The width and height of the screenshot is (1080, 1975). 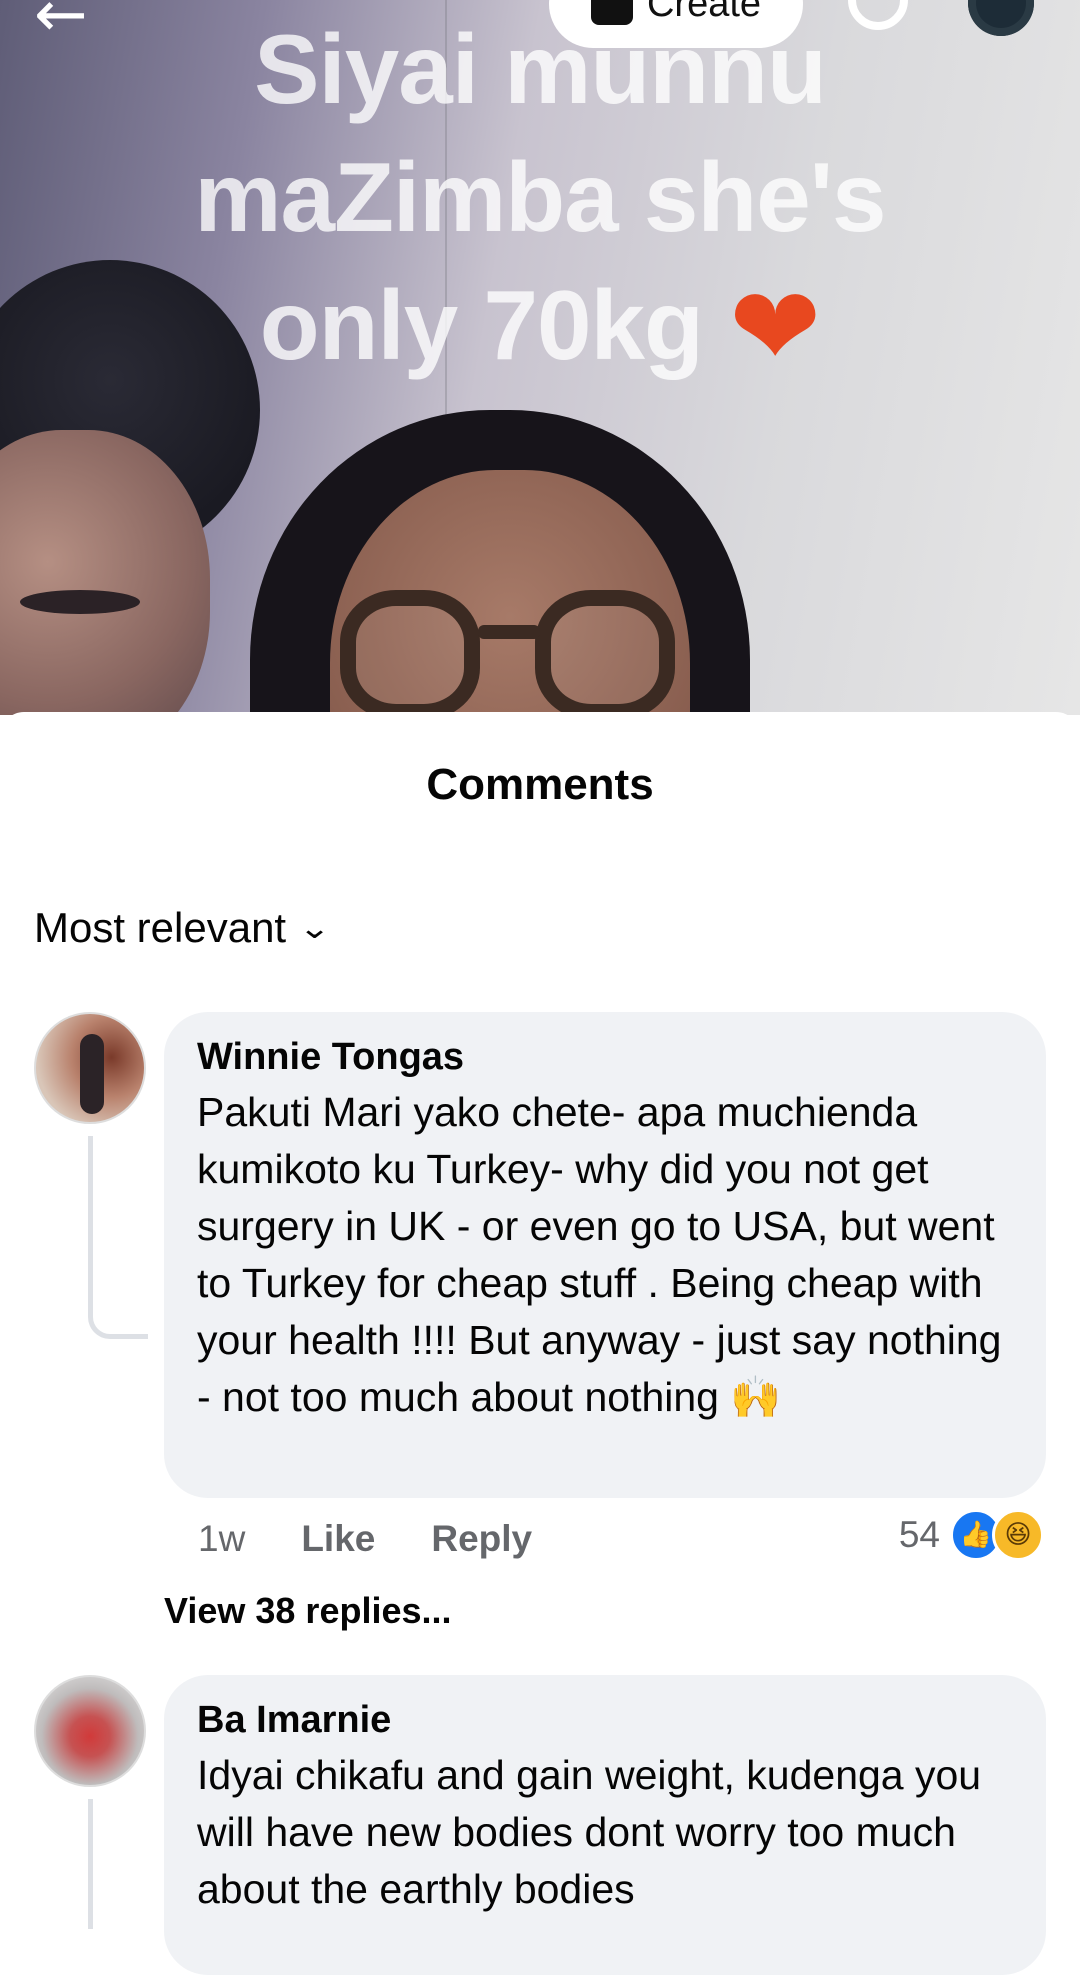 I want to click on reply-button: Reply, so click(x=481, y=1539).